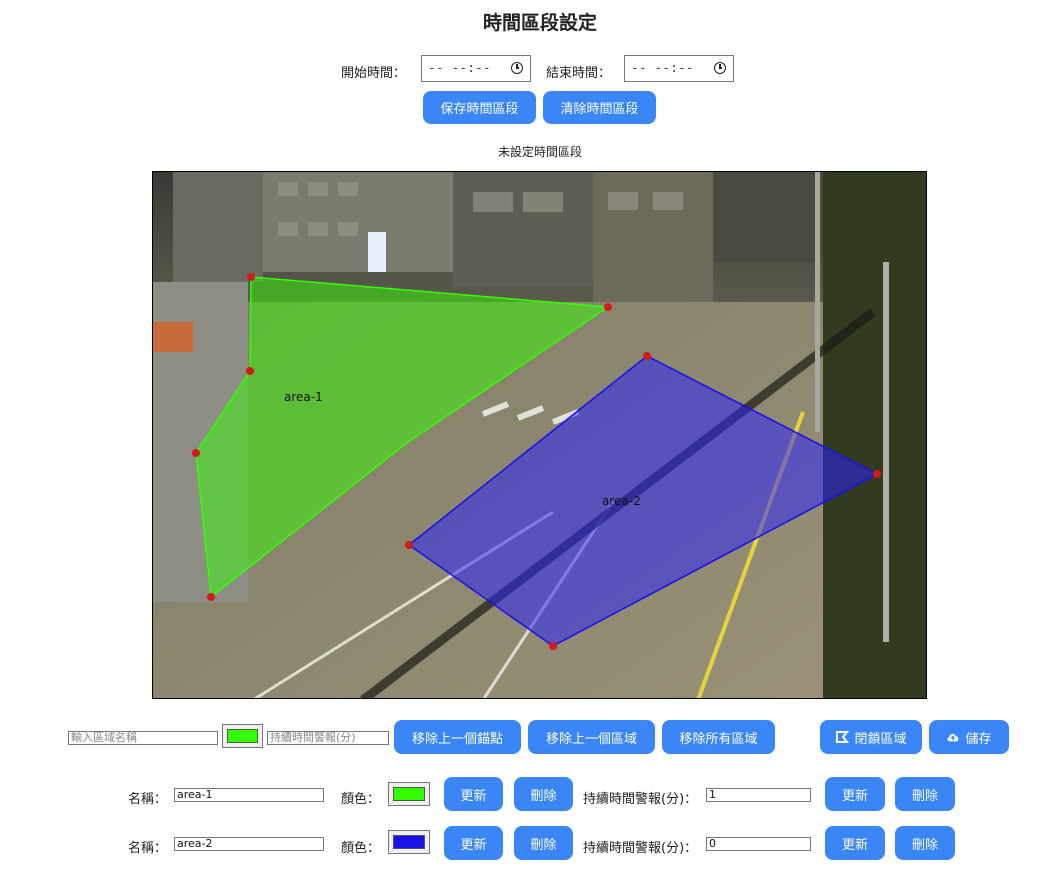  I want to click on end-time-input: -- --:--, so click(679, 68).